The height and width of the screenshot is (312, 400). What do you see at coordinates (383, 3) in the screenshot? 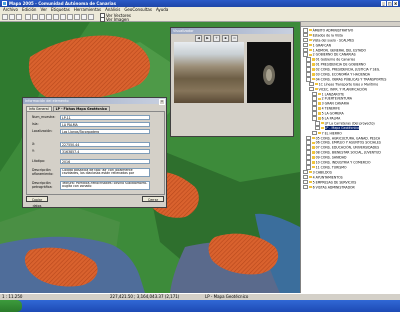
I see `minimize-button: _` at bounding box center [383, 3].